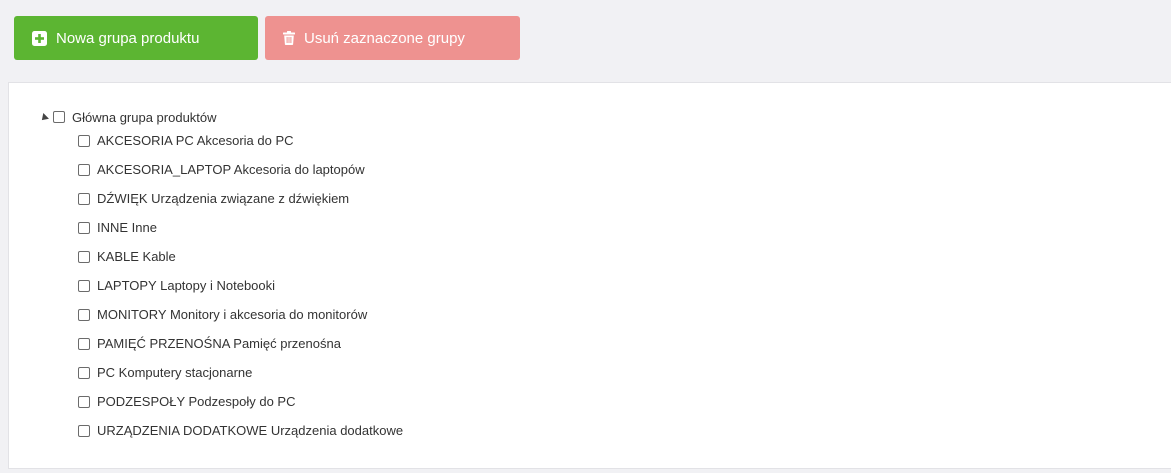 The image size is (1171, 473). I want to click on new-product-group-button: Nowa grupa produktu, so click(136, 38).